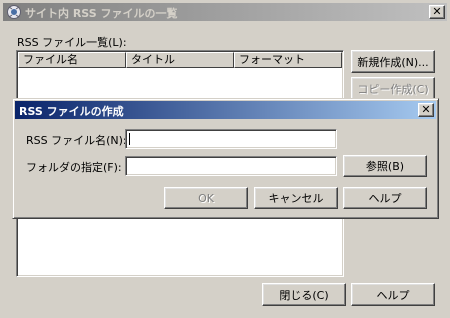 The width and height of the screenshot is (450, 318). I want to click on column-title: タイトル, so click(180, 60).